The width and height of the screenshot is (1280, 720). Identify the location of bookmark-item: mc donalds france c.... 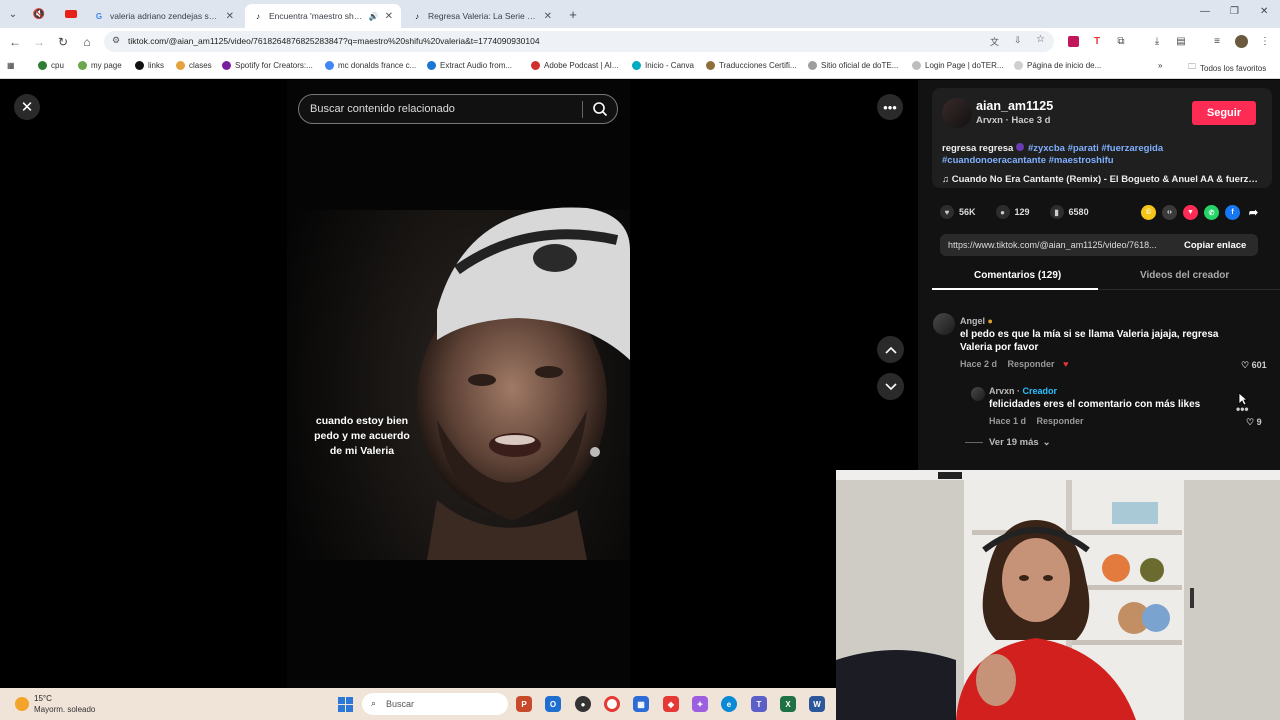
(370, 65).